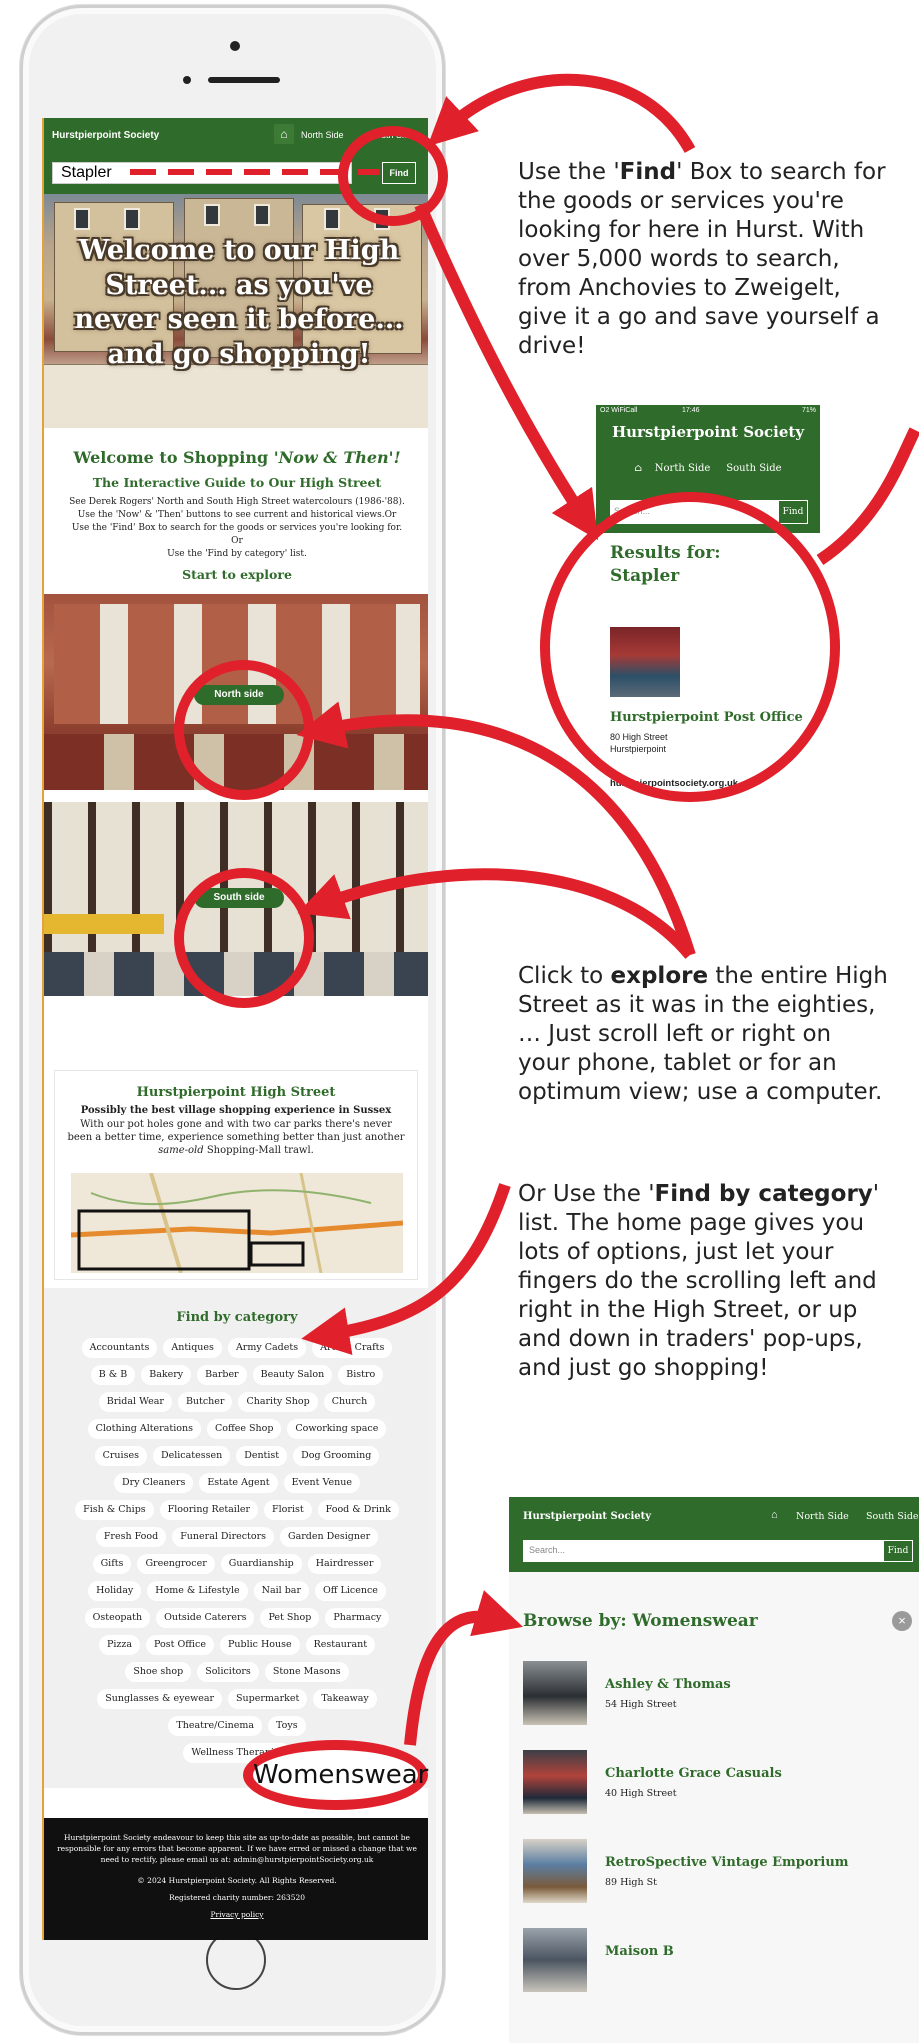 Image resolution: width=919 pixels, height=2043 pixels. Describe the element at coordinates (244, 938) in the screenshot. I see `south-highlight-circle` at that location.